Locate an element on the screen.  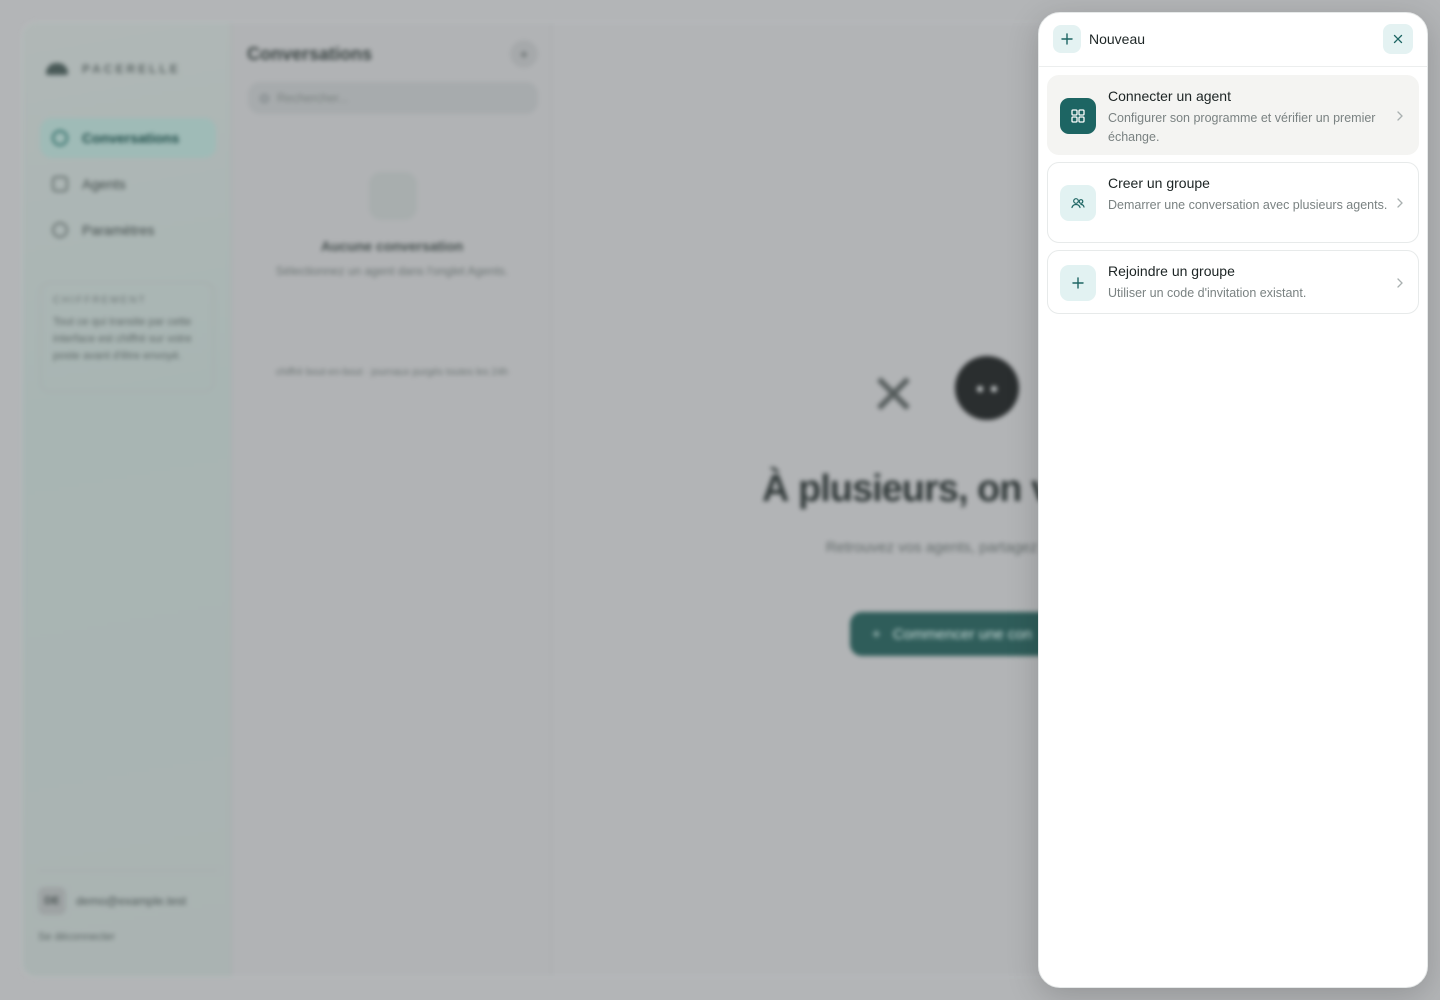
hero-title: À plusieurs, on va is located at coordinates (917, 489).